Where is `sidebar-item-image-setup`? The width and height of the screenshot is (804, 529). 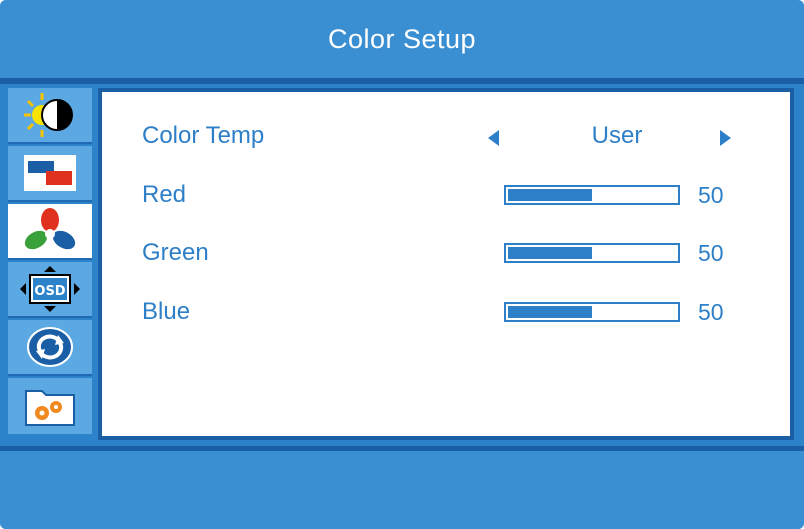 sidebar-item-image-setup is located at coordinates (50, 174).